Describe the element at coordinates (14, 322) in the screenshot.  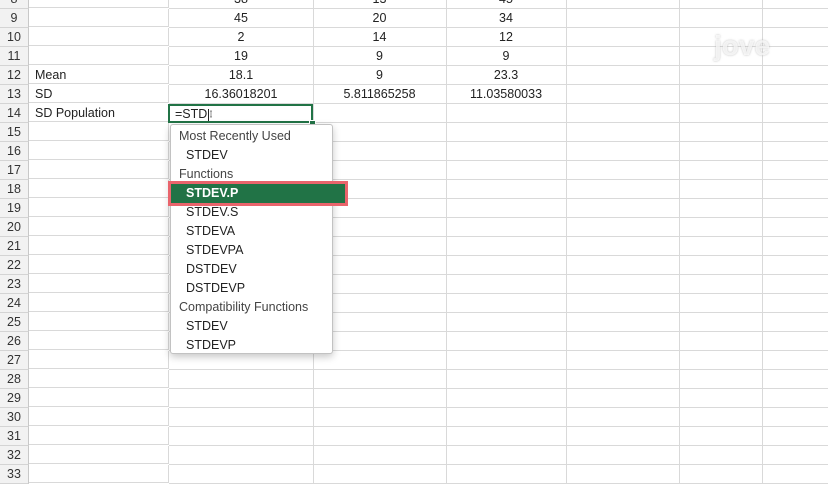
I see `row-header: 25` at that location.